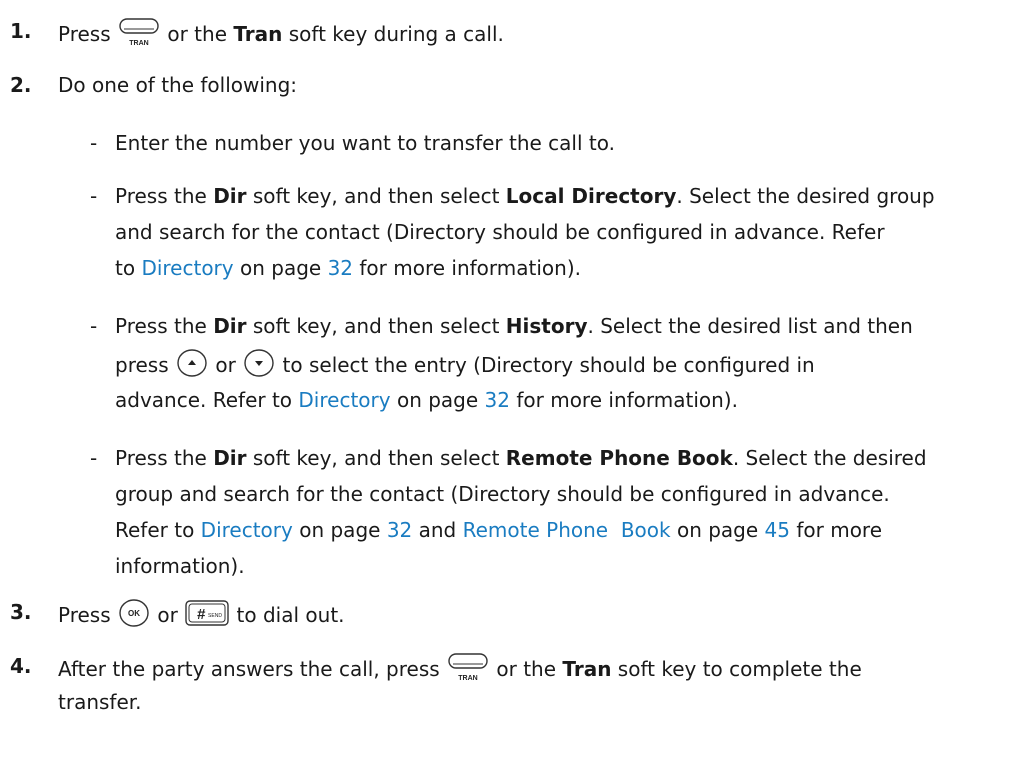  Describe the element at coordinates (290, 615) in the screenshot. I see `text: to dial out.` at that location.